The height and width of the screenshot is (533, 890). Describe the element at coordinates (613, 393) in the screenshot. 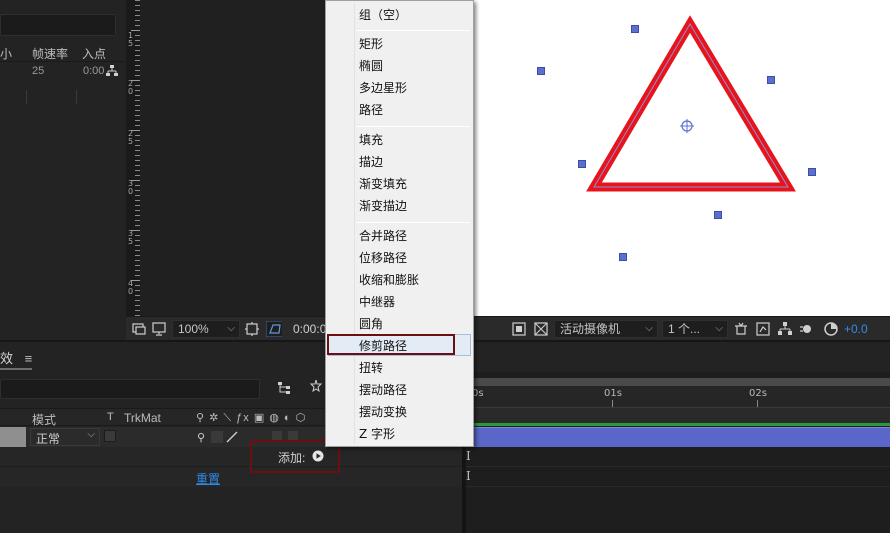

I see `time-label-01s: 01s` at that location.